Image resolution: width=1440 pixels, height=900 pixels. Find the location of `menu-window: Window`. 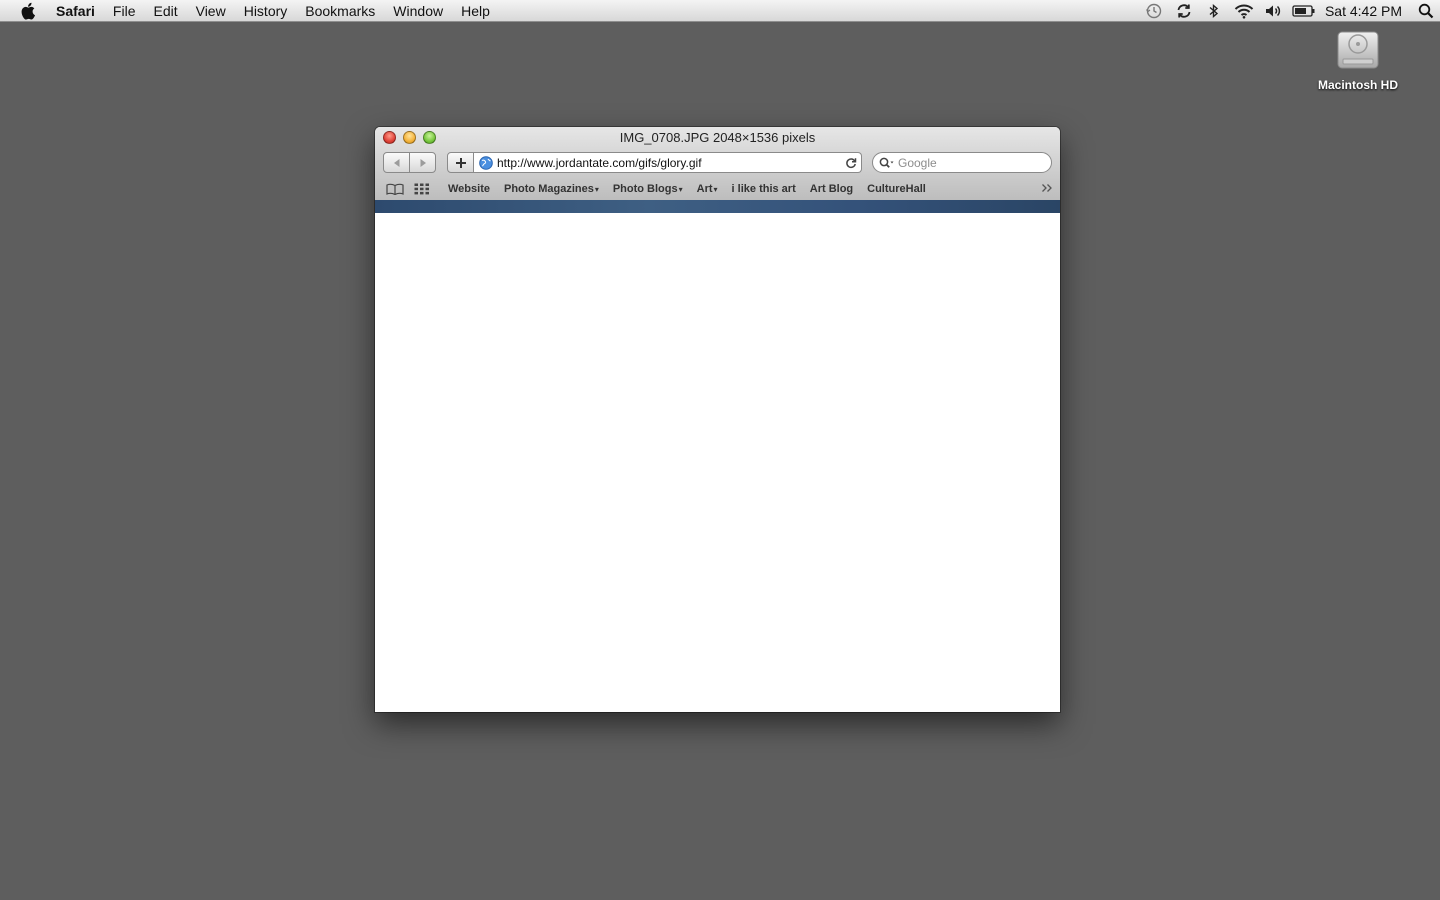

menu-window: Window is located at coordinates (418, 11).